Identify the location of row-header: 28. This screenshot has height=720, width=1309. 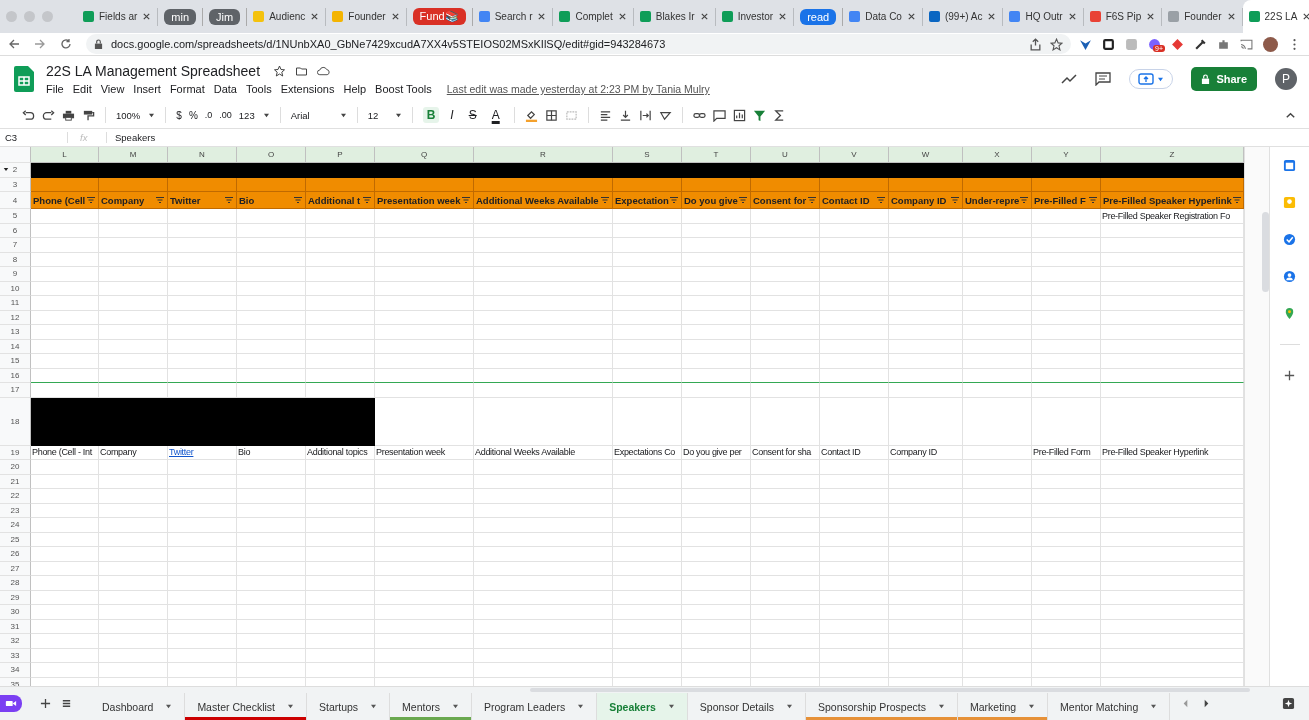
(15, 583).